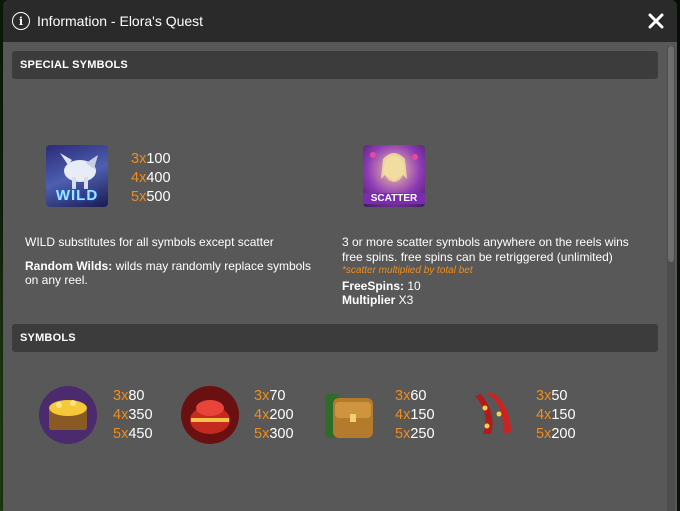 Image resolution: width=680 pixels, height=511 pixels. Describe the element at coordinates (415, 434) in the screenshot. I see `pay-row: 5x250` at that location.